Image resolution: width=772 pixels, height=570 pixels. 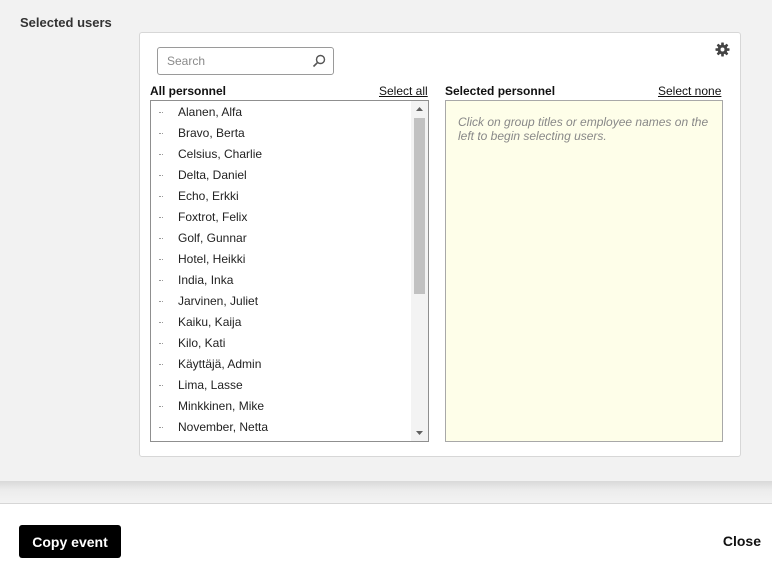 I want to click on list-item-label: Hotel, Heikki, so click(x=212, y=259).